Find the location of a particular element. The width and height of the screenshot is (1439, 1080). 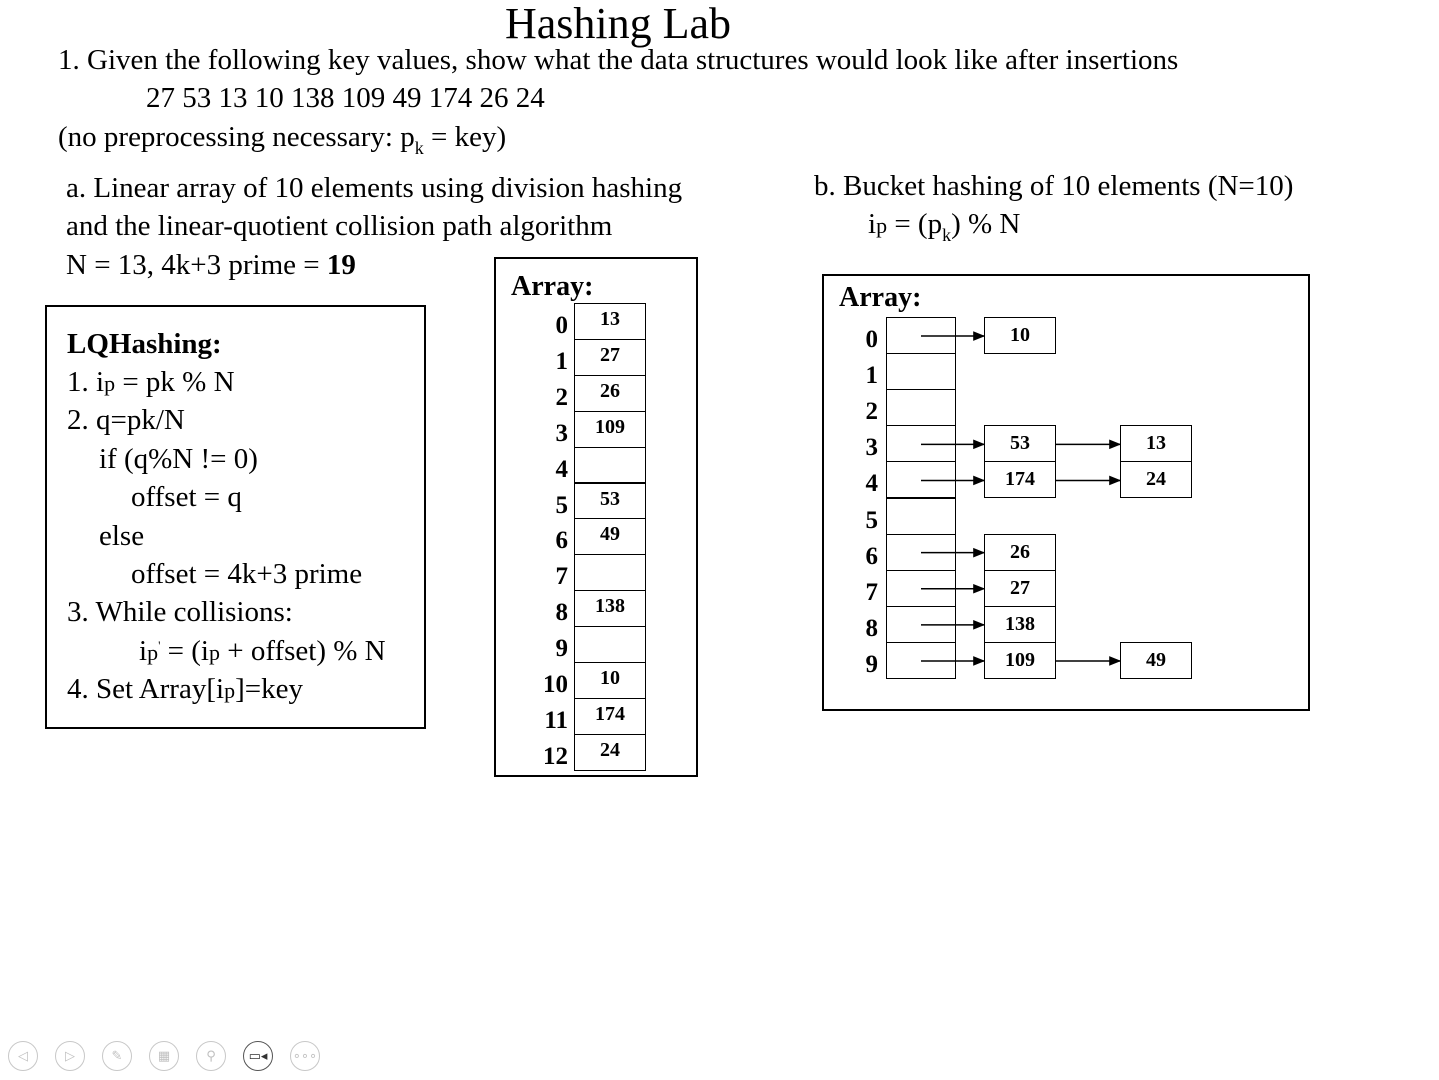

more-icon: ∘∘∘ is located at coordinates (305, 1056).